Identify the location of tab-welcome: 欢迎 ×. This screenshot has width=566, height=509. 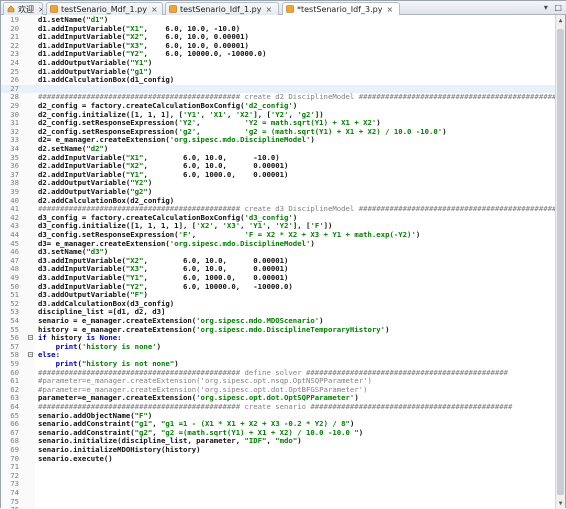
(23, 8).